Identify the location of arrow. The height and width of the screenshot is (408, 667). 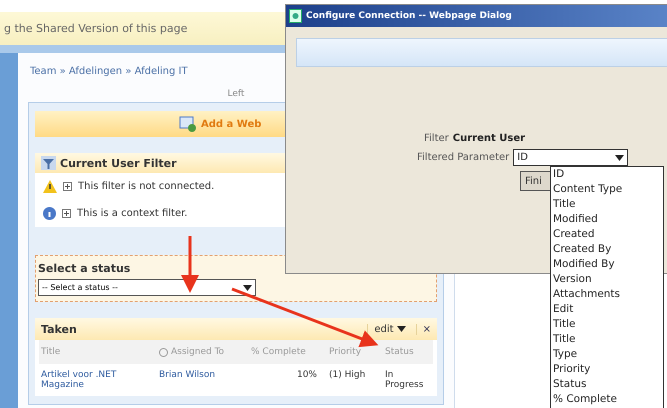
(190, 264).